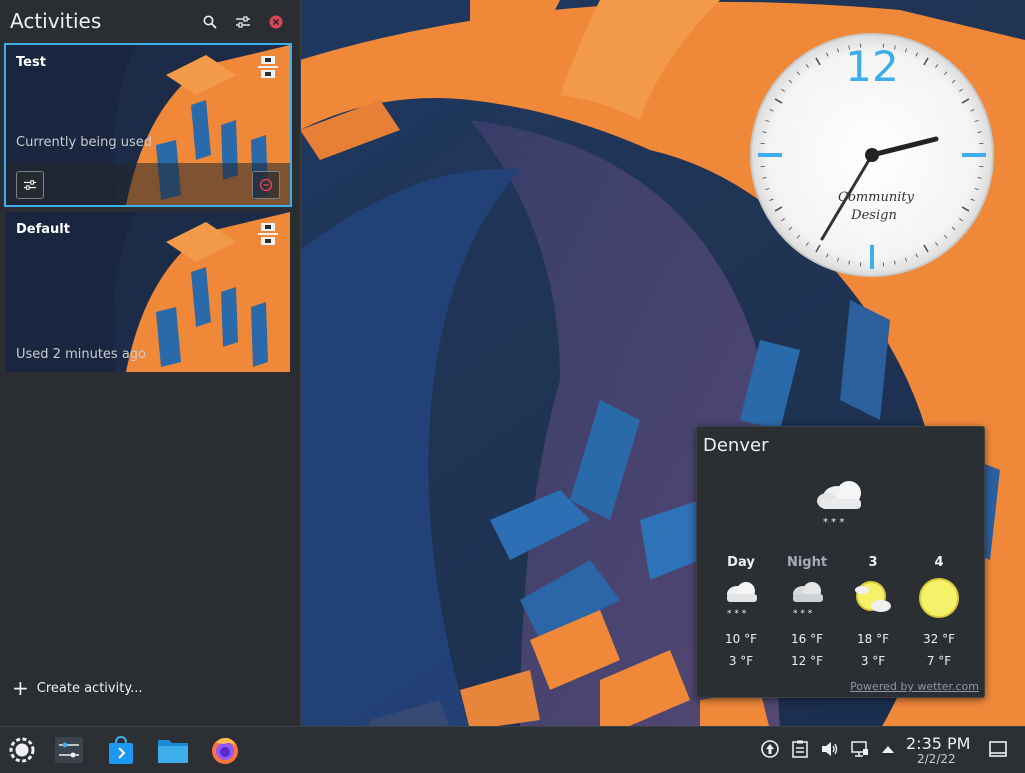  I want to click on discover-launcher, so click(121, 750).